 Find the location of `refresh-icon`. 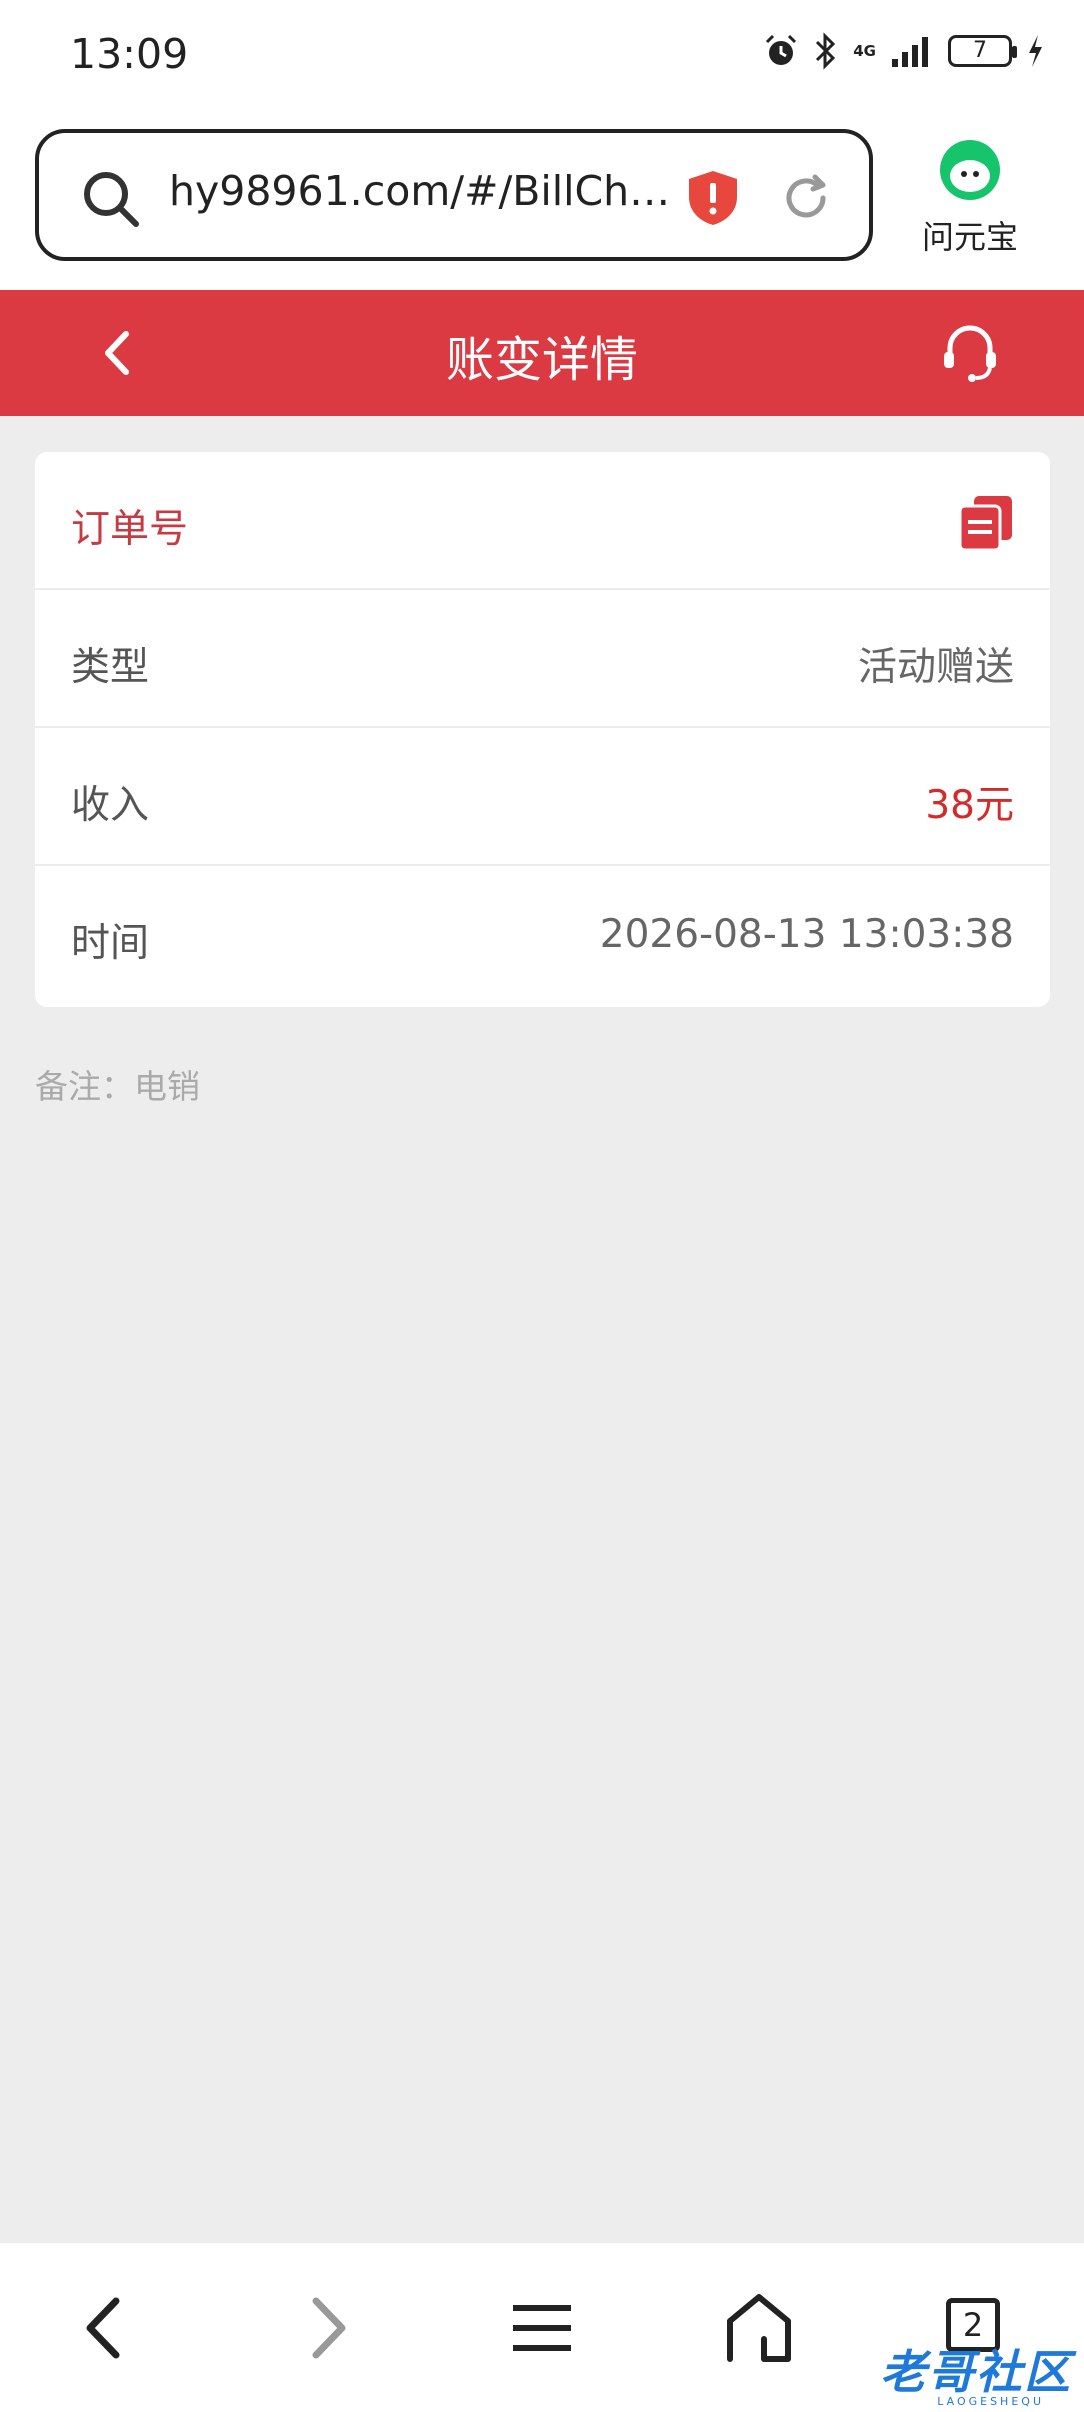

refresh-icon is located at coordinates (806, 198).